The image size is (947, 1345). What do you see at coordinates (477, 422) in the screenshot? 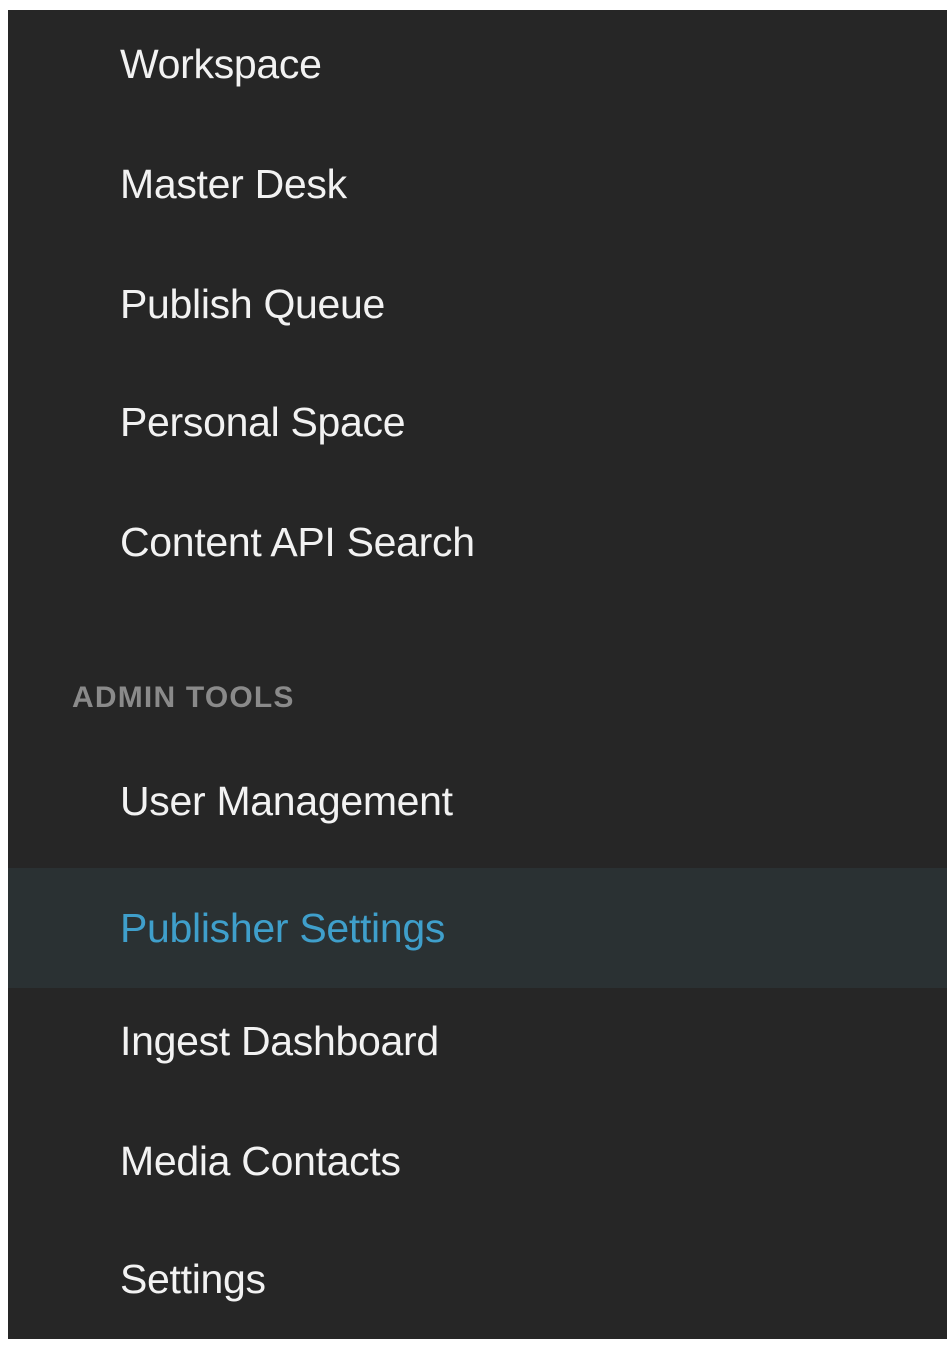
I see `menu-item-personal-space: Personal Space` at bounding box center [477, 422].